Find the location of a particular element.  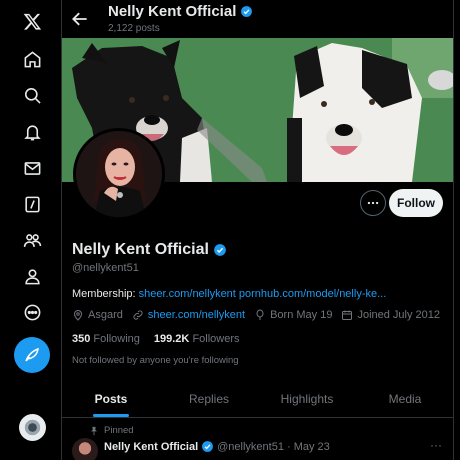

profile-avatar is located at coordinates (119, 174).